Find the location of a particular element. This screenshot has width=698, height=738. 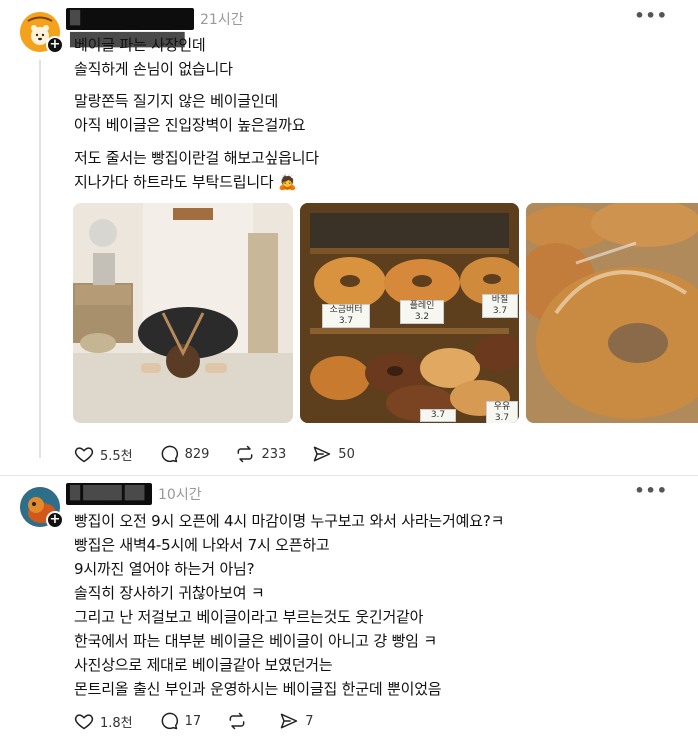

comment-button: 829 is located at coordinates (184, 454).